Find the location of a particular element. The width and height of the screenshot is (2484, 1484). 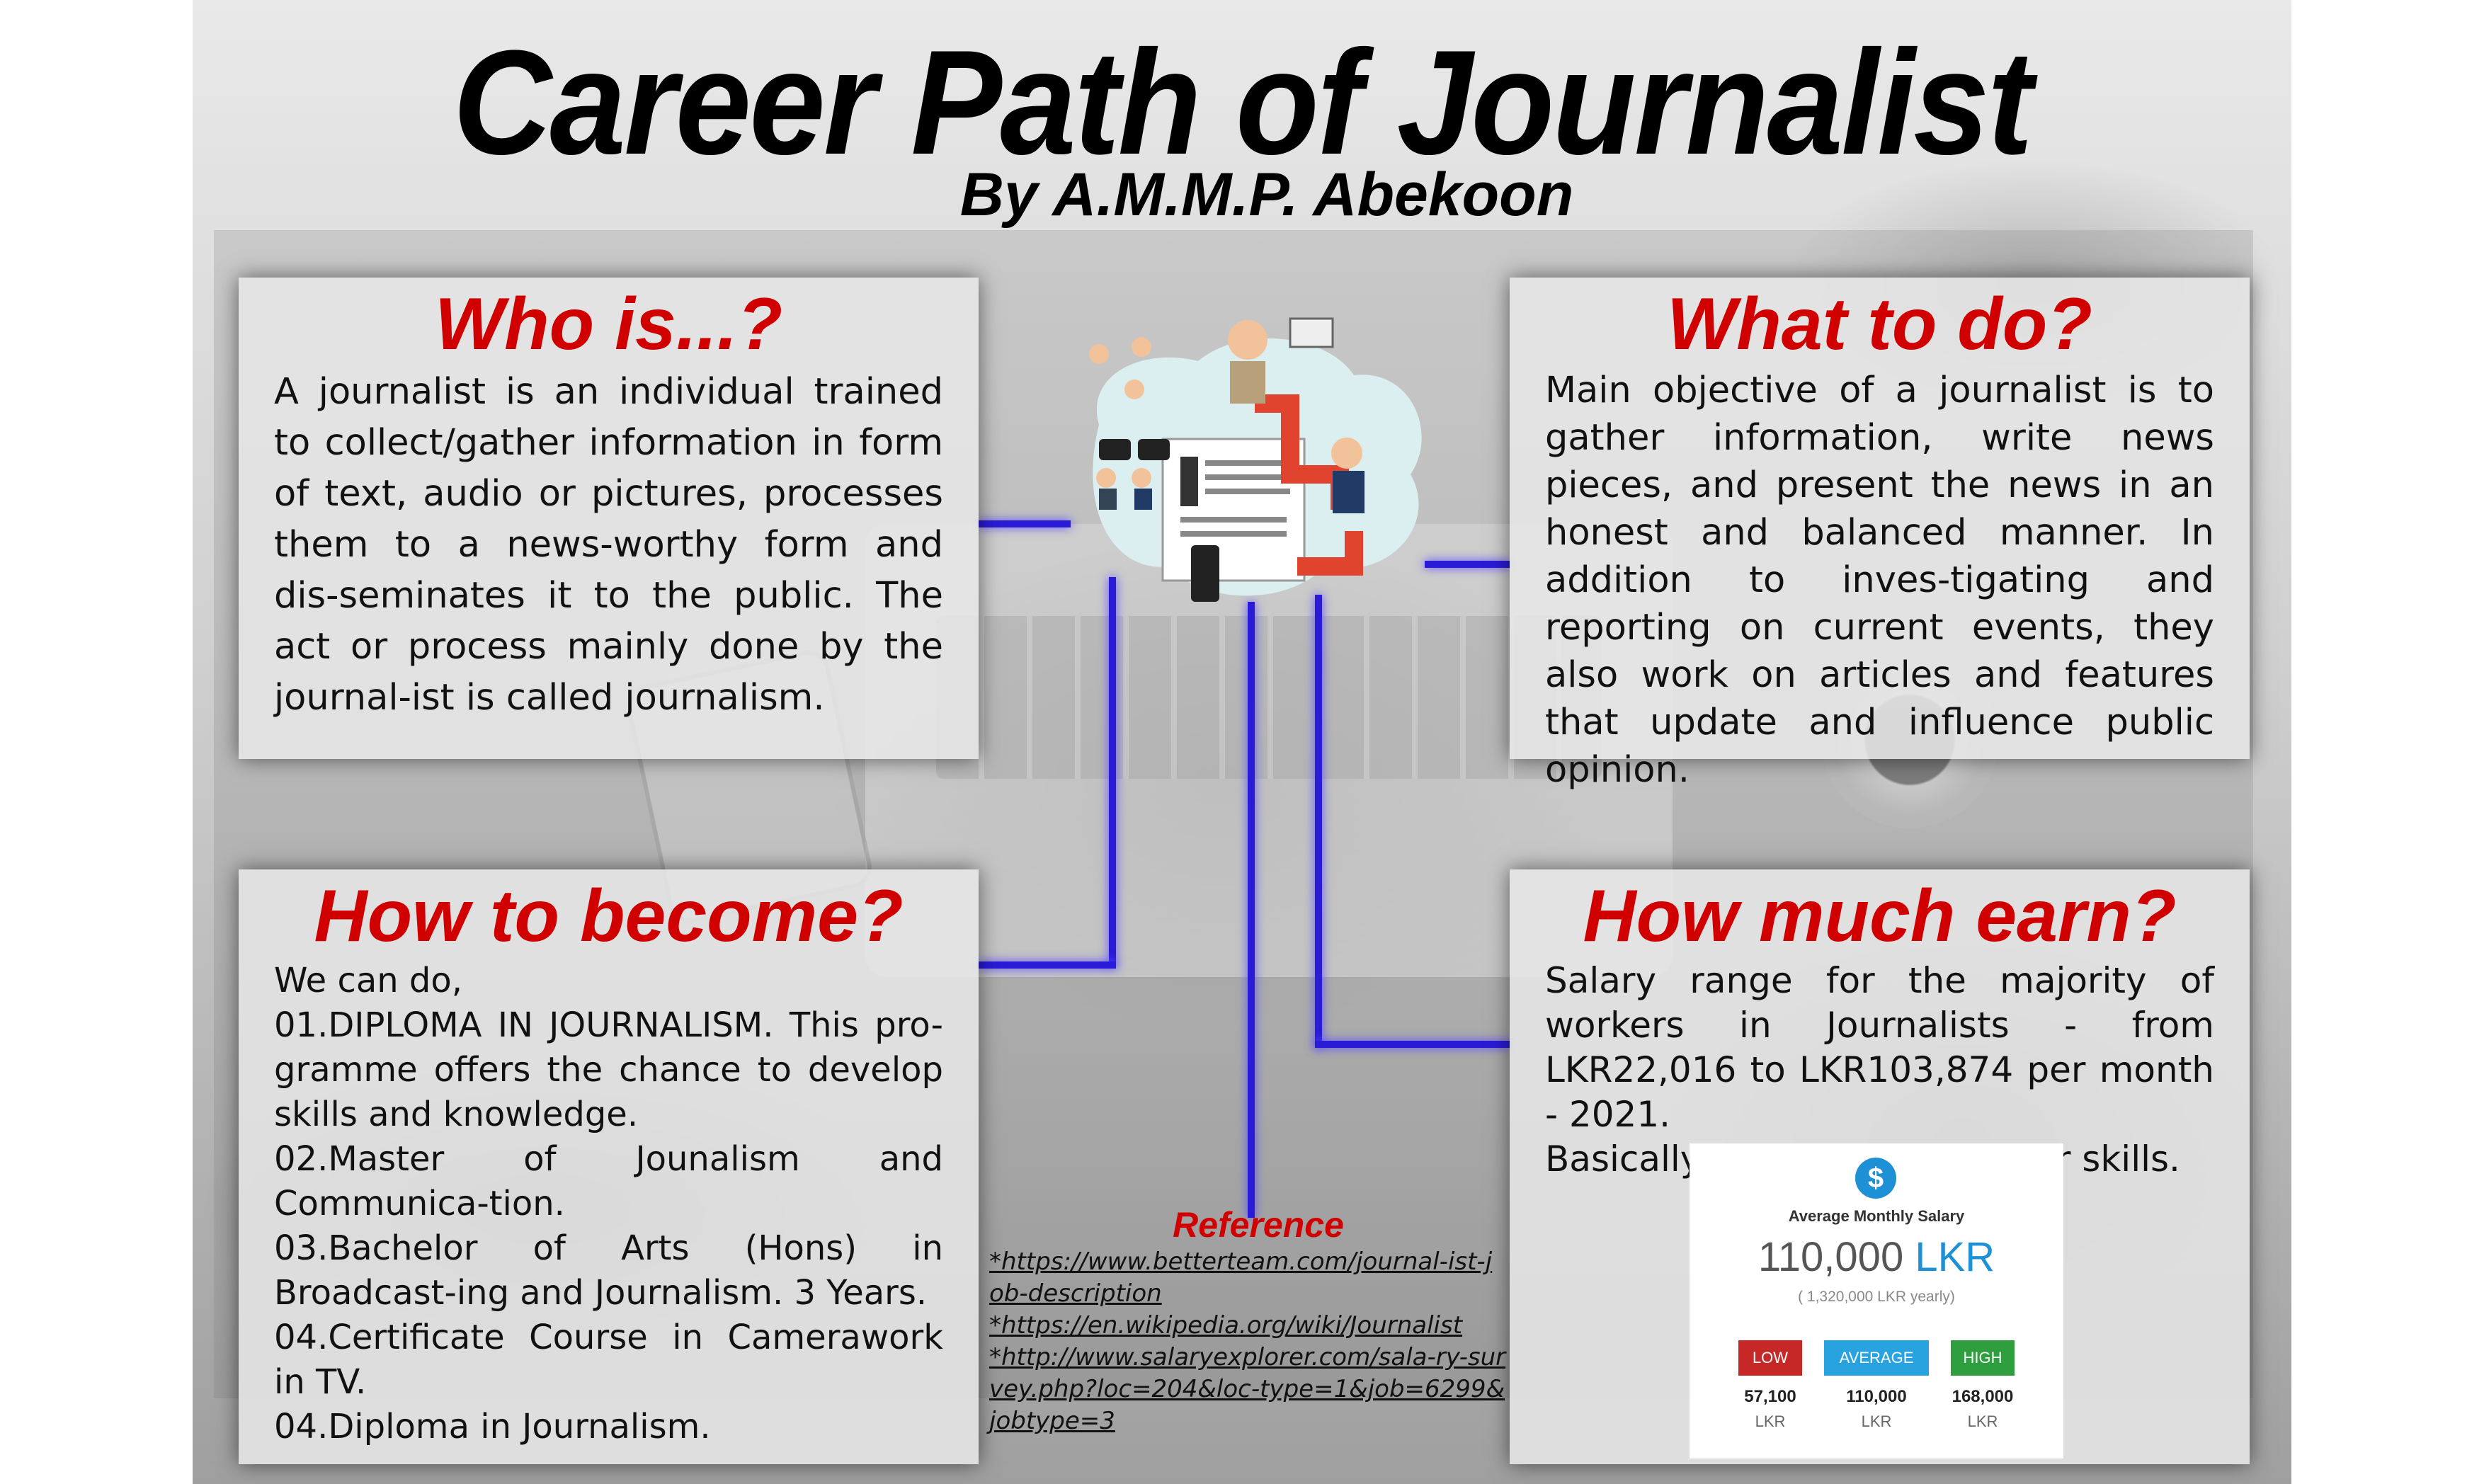

salary-average: 110,000 LKR is located at coordinates (1876, 1257).